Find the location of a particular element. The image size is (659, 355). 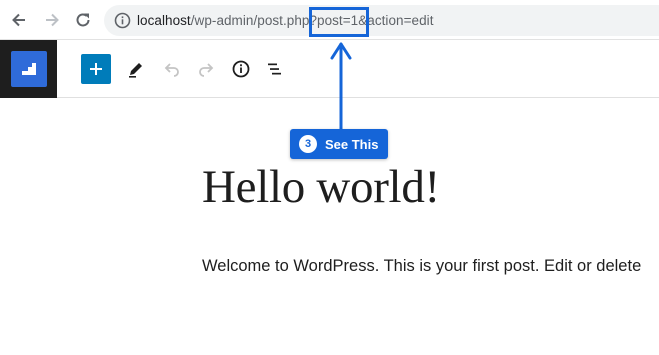

reload-button is located at coordinates (83, 20).